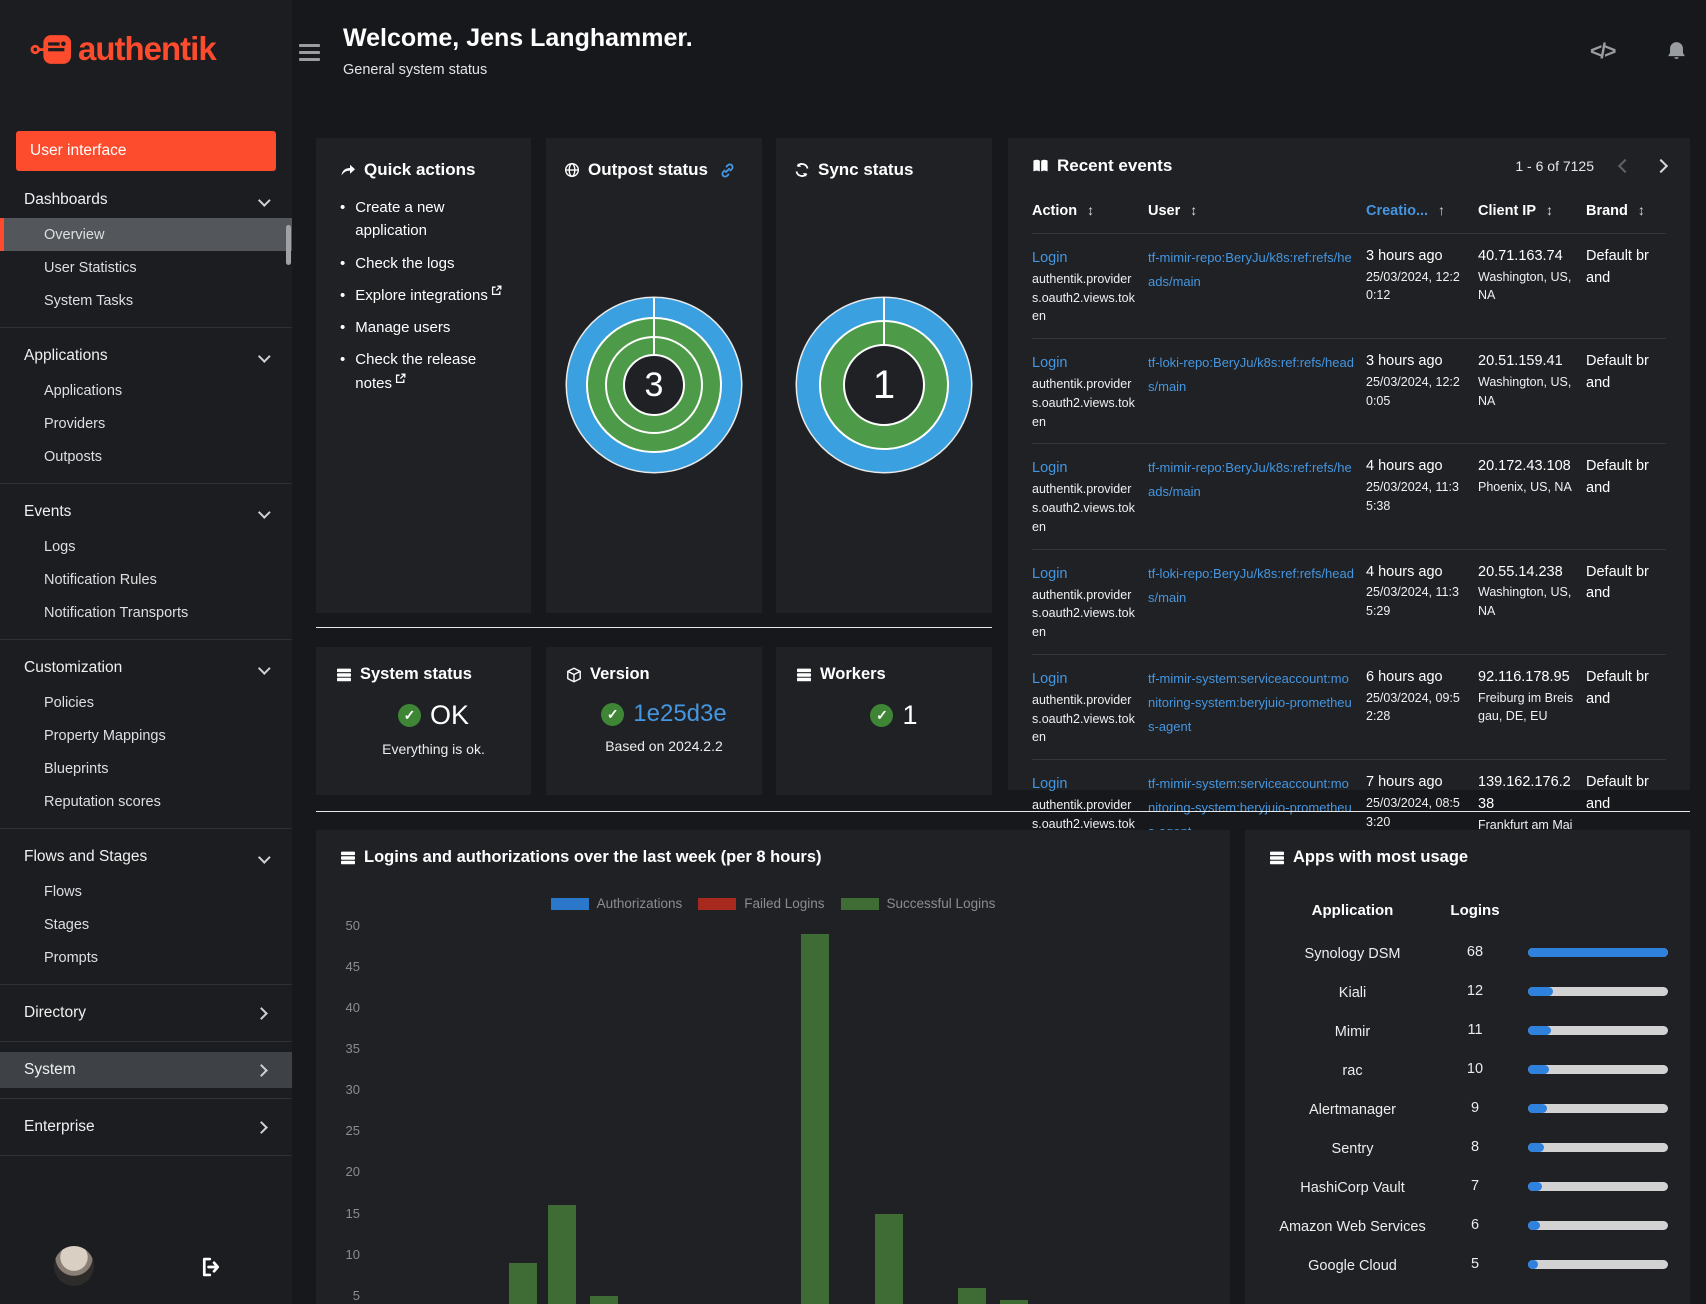 The image size is (1706, 1304). What do you see at coordinates (146, 423) in the screenshot?
I see `sidebar-item-providers: Providers` at bounding box center [146, 423].